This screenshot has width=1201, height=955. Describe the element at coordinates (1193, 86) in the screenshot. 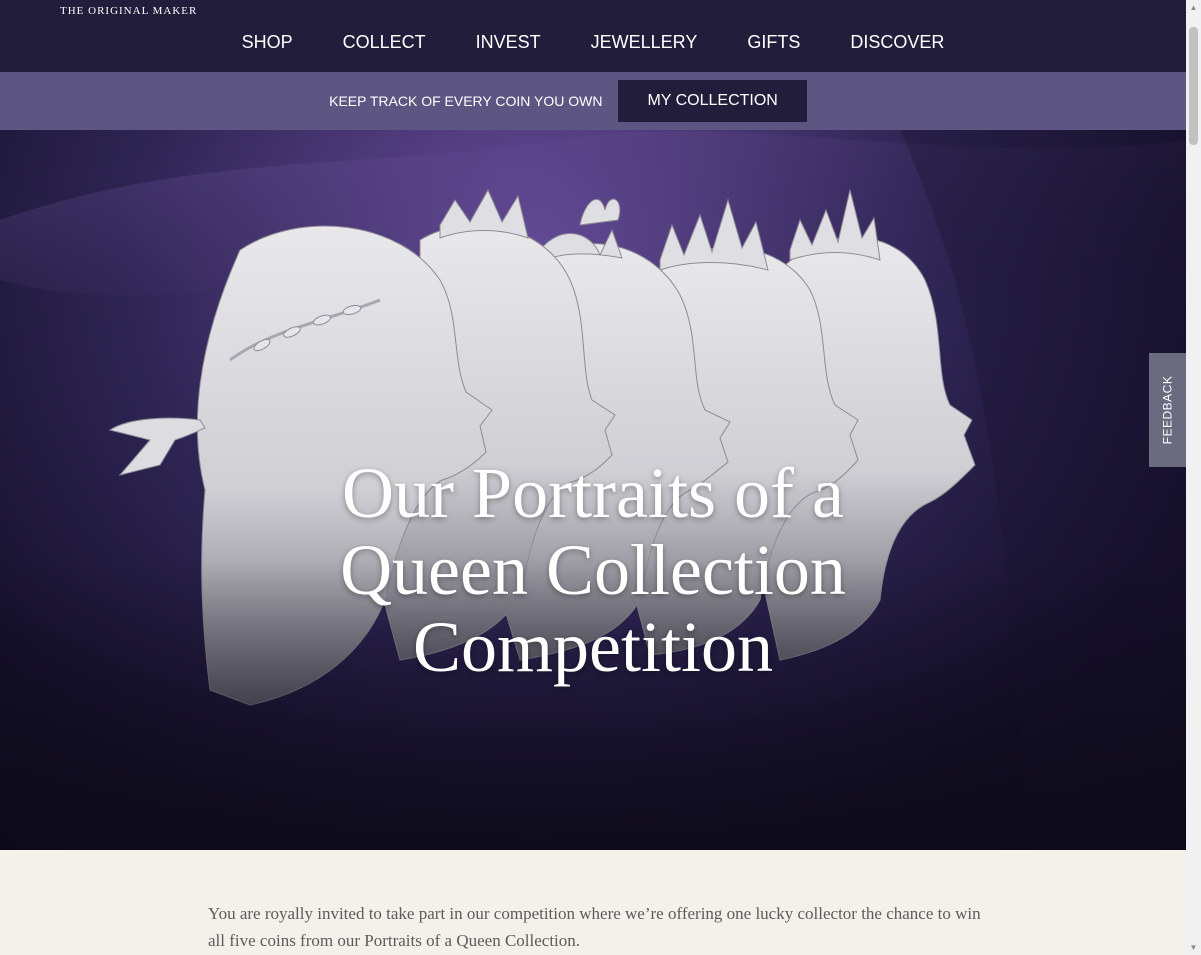

I see `scroll-thumb` at that location.